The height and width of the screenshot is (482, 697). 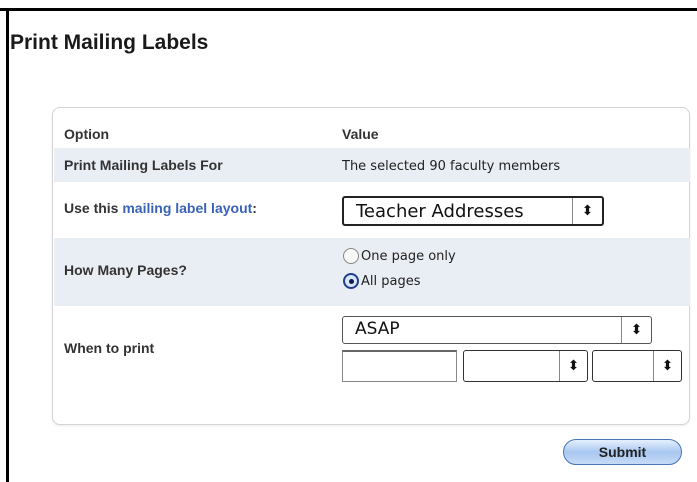 I want to click on radio-checked-icon, so click(x=351, y=281).